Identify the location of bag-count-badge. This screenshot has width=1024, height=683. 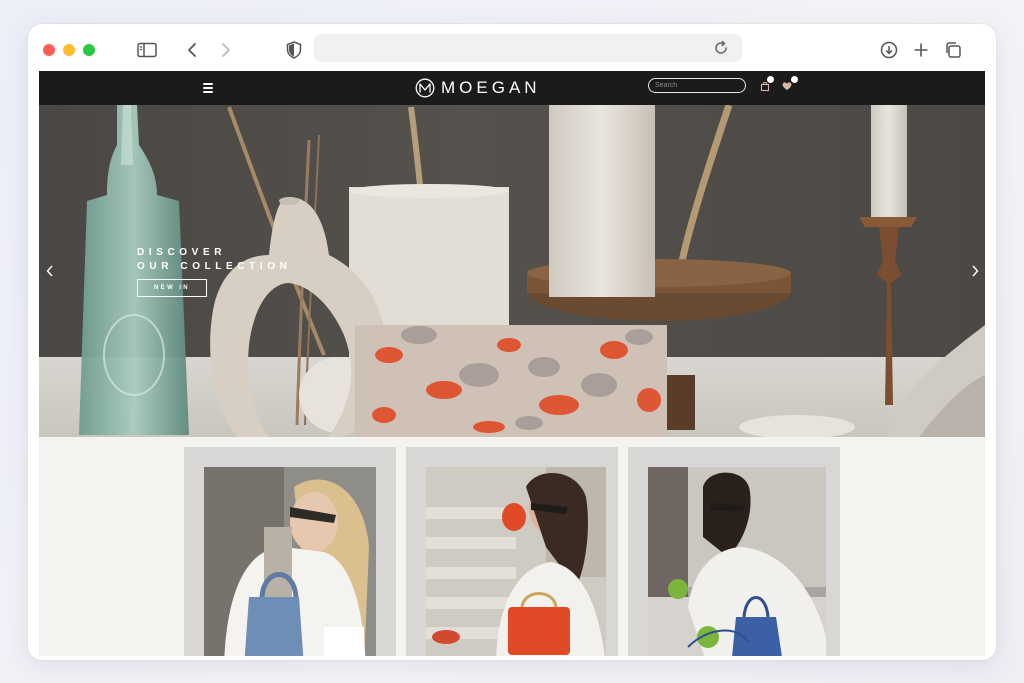
(770, 79).